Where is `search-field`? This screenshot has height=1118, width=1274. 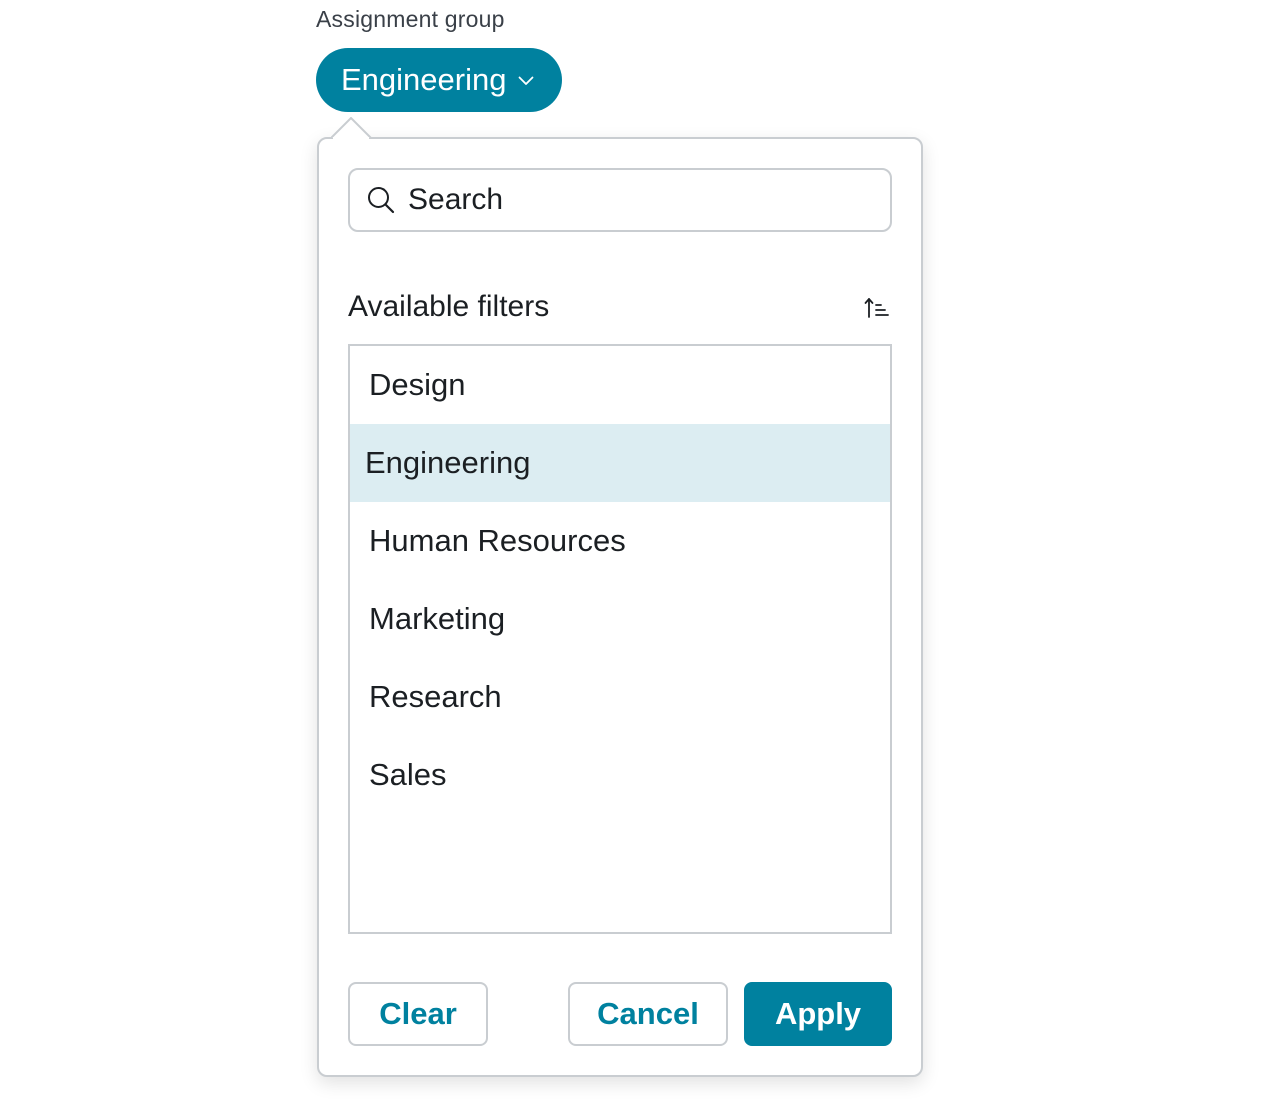 search-field is located at coordinates (620, 200).